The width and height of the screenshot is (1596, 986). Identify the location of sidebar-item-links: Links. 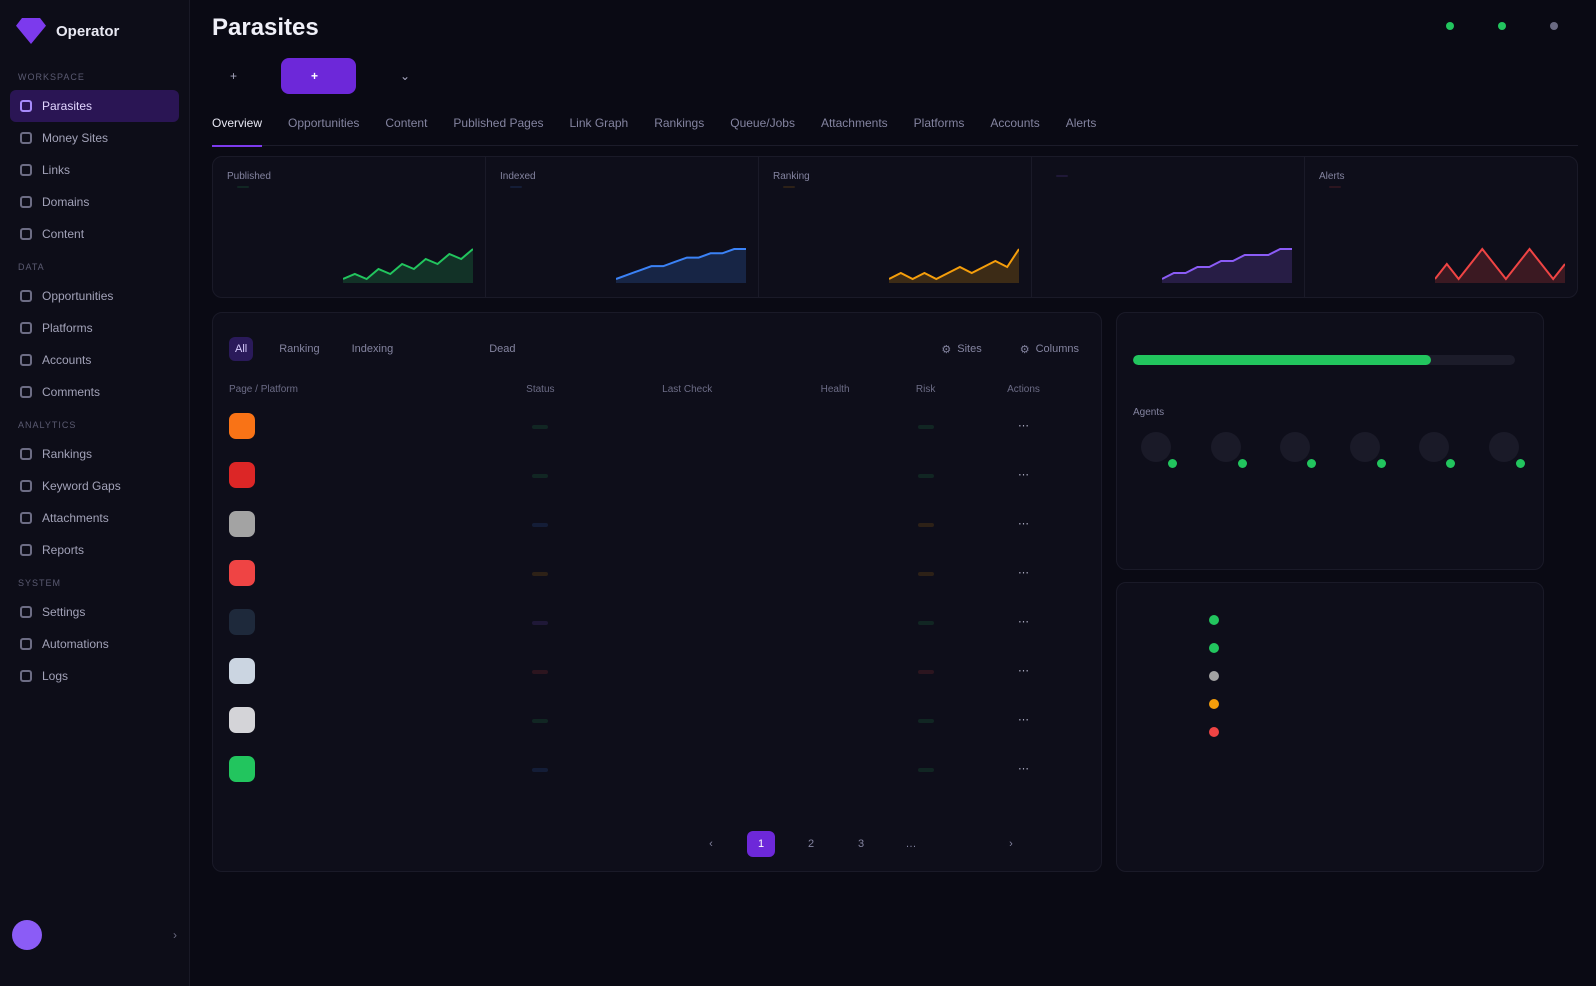
(94, 170).